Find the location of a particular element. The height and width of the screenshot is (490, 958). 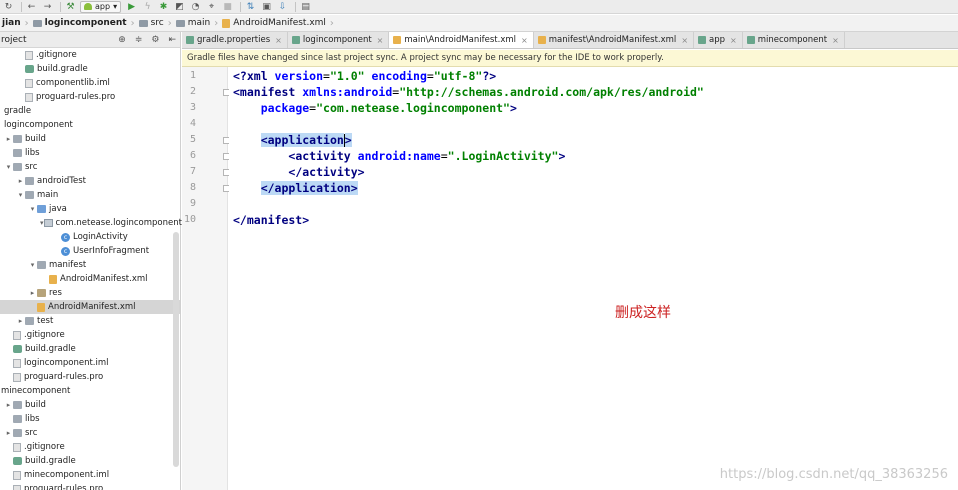

tree-item: c UserInfoFragment is located at coordinates (90, 251).